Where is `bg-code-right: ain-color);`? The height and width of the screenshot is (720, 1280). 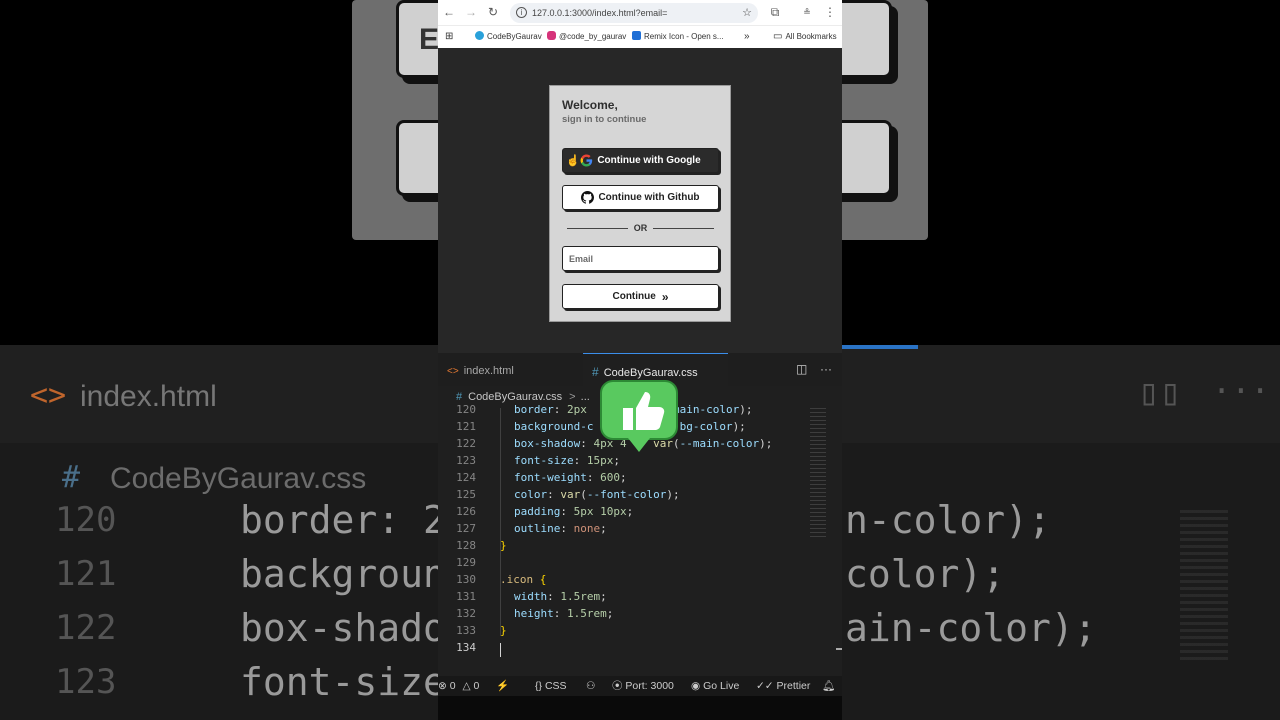
bg-code-right: ain-color); is located at coordinates (971, 628).